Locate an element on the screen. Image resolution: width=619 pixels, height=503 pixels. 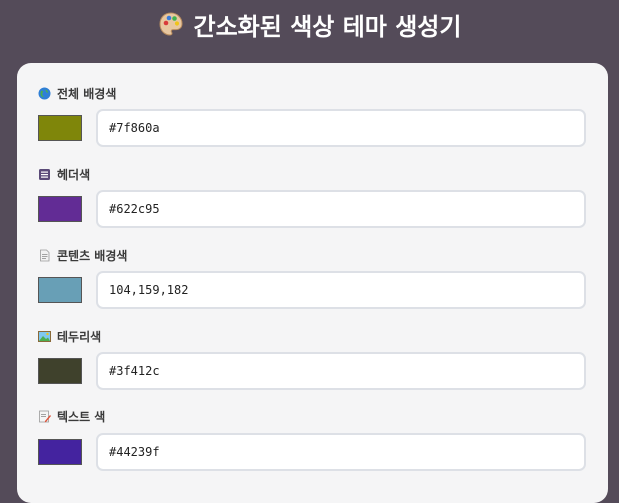
globe-icon is located at coordinates (44, 93).